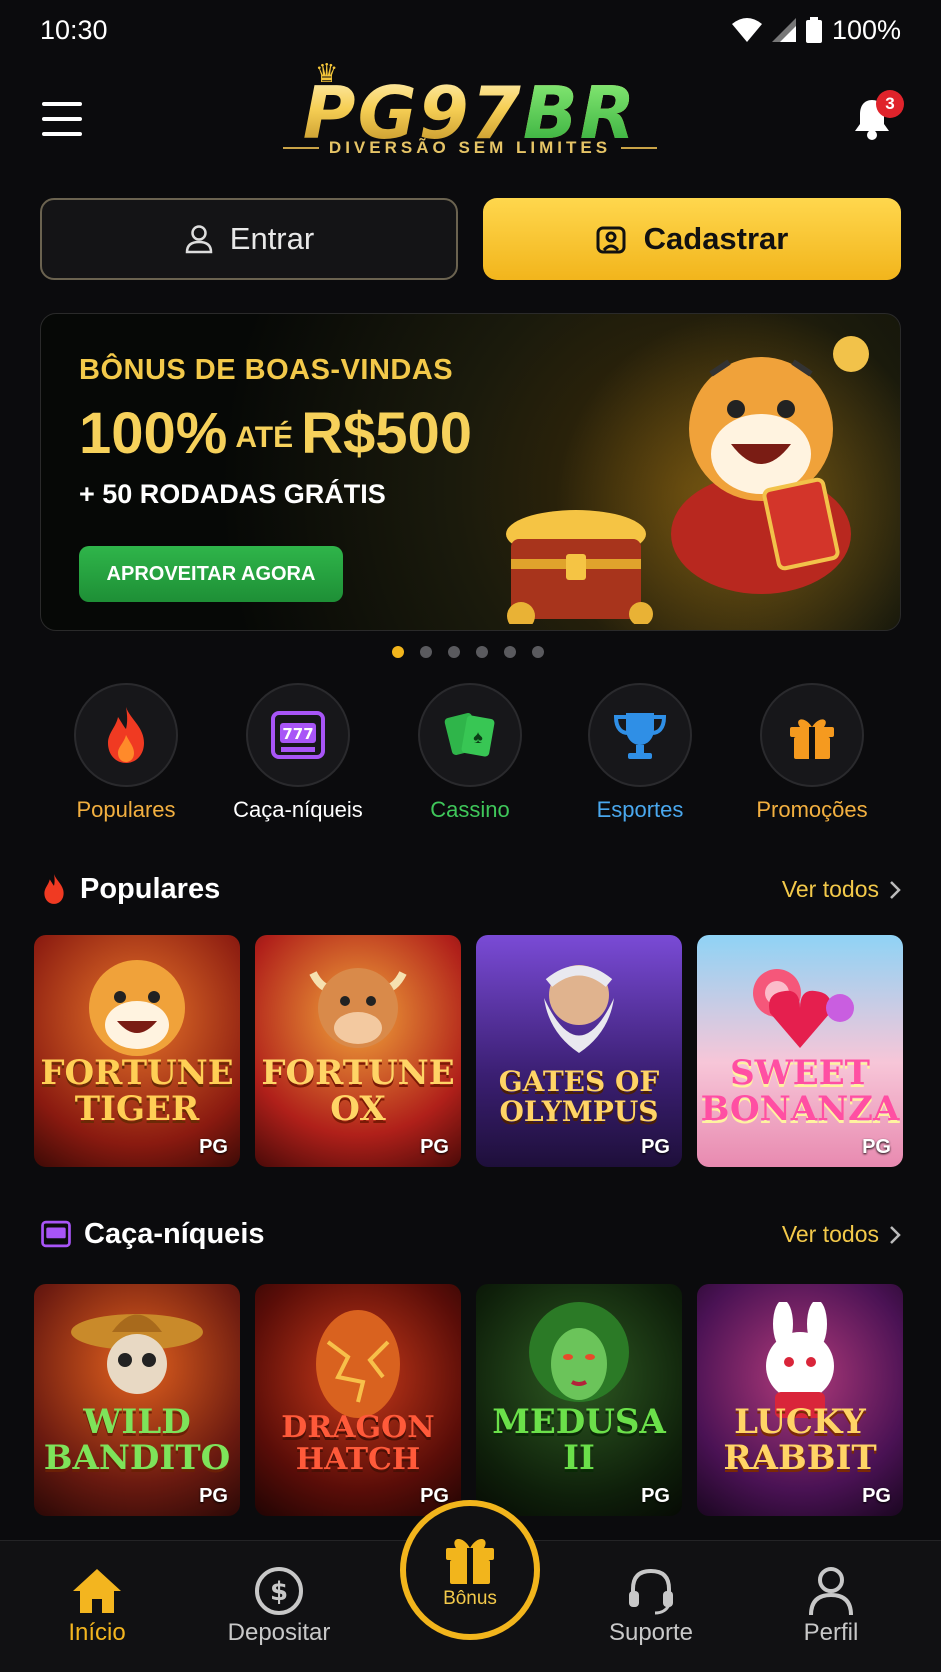 The height and width of the screenshot is (1672, 941). What do you see at coordinates (470, 148) in the screenshot?
I see `logo-tagline: DIVERSÃO SEM LIMITES` at bounding box center [470, 148].